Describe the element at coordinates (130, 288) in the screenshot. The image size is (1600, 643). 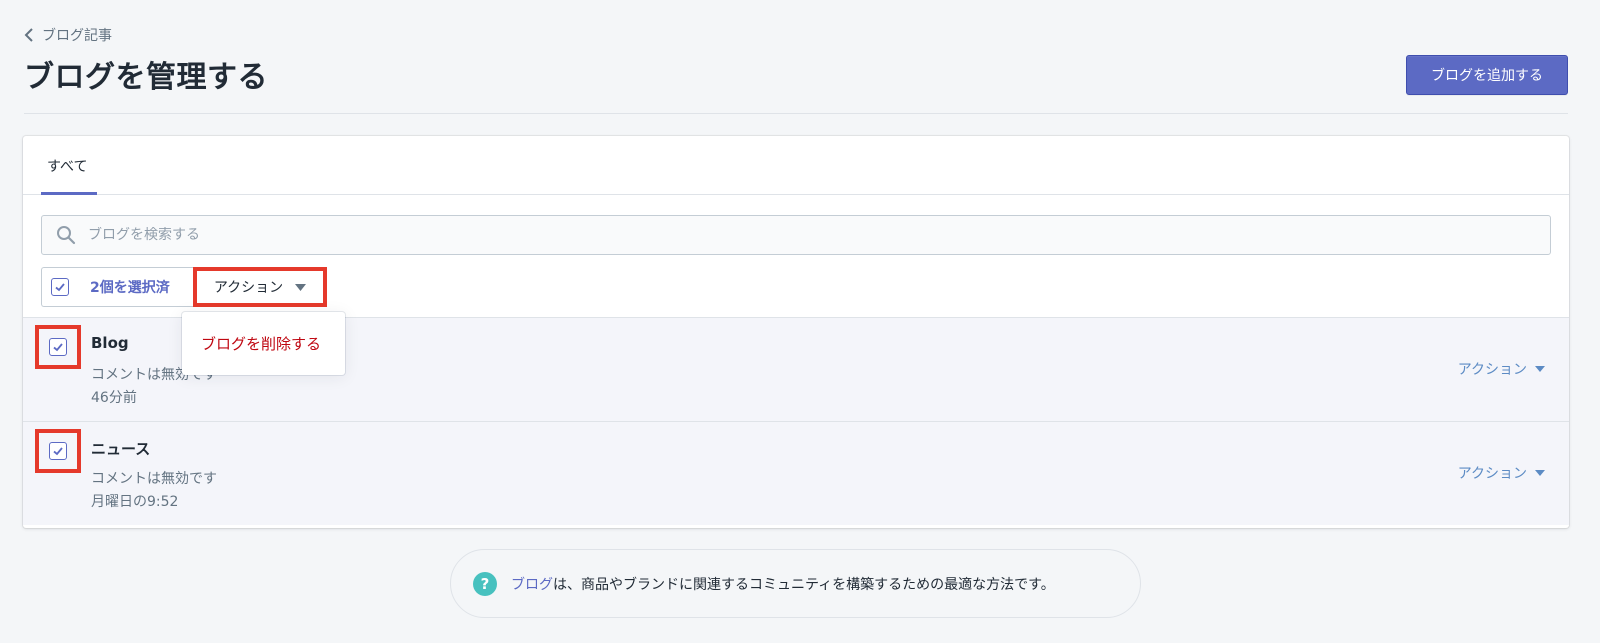
I see `selected-count: 2個を選択済` at that location.